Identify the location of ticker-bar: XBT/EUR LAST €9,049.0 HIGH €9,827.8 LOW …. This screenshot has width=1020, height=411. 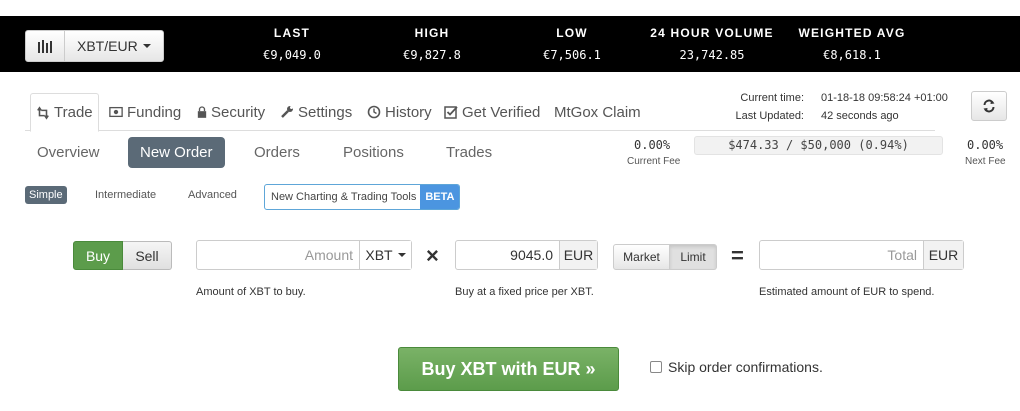
(510, 44).